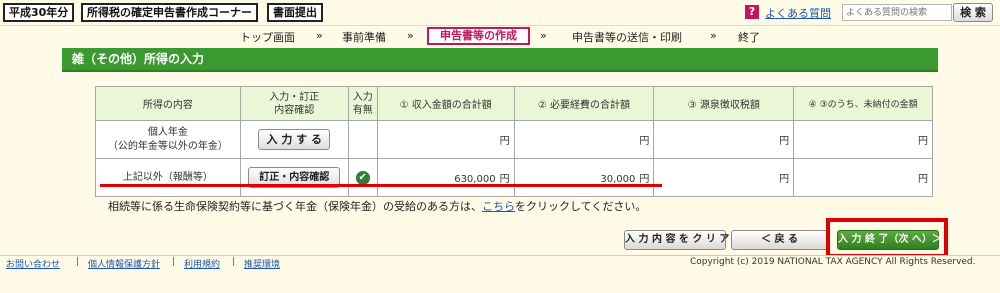 The width and height of the screenshot is (1000, 293). I want to click on step-current-create: 申告書等の作成, so click(478, 36).